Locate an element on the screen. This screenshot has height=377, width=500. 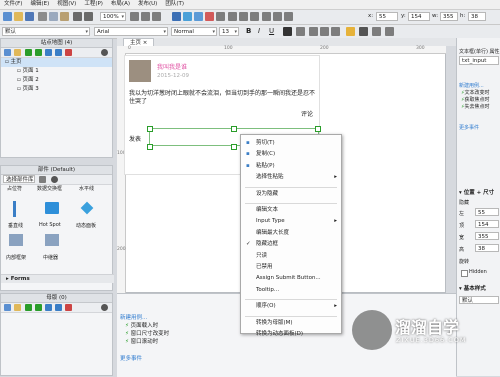
undo-icon is located at coordinates (77, 16).